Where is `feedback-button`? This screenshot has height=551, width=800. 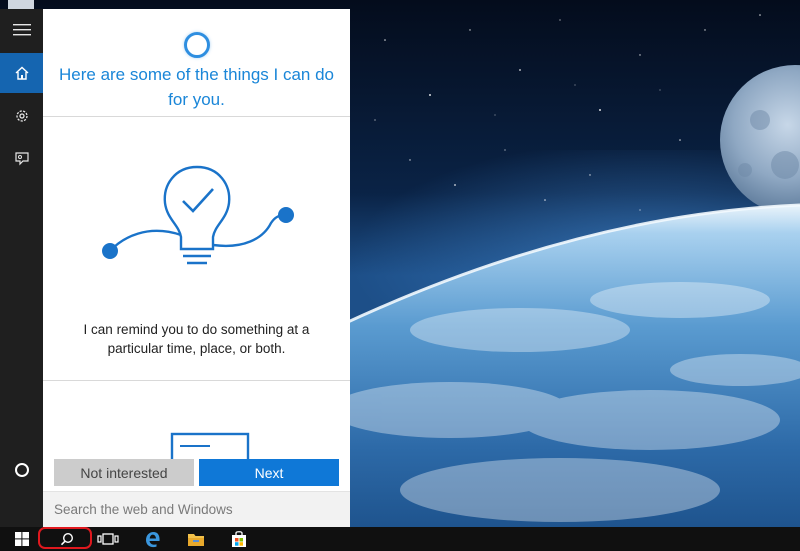
feedback-button is located at coordinates (21, 159).